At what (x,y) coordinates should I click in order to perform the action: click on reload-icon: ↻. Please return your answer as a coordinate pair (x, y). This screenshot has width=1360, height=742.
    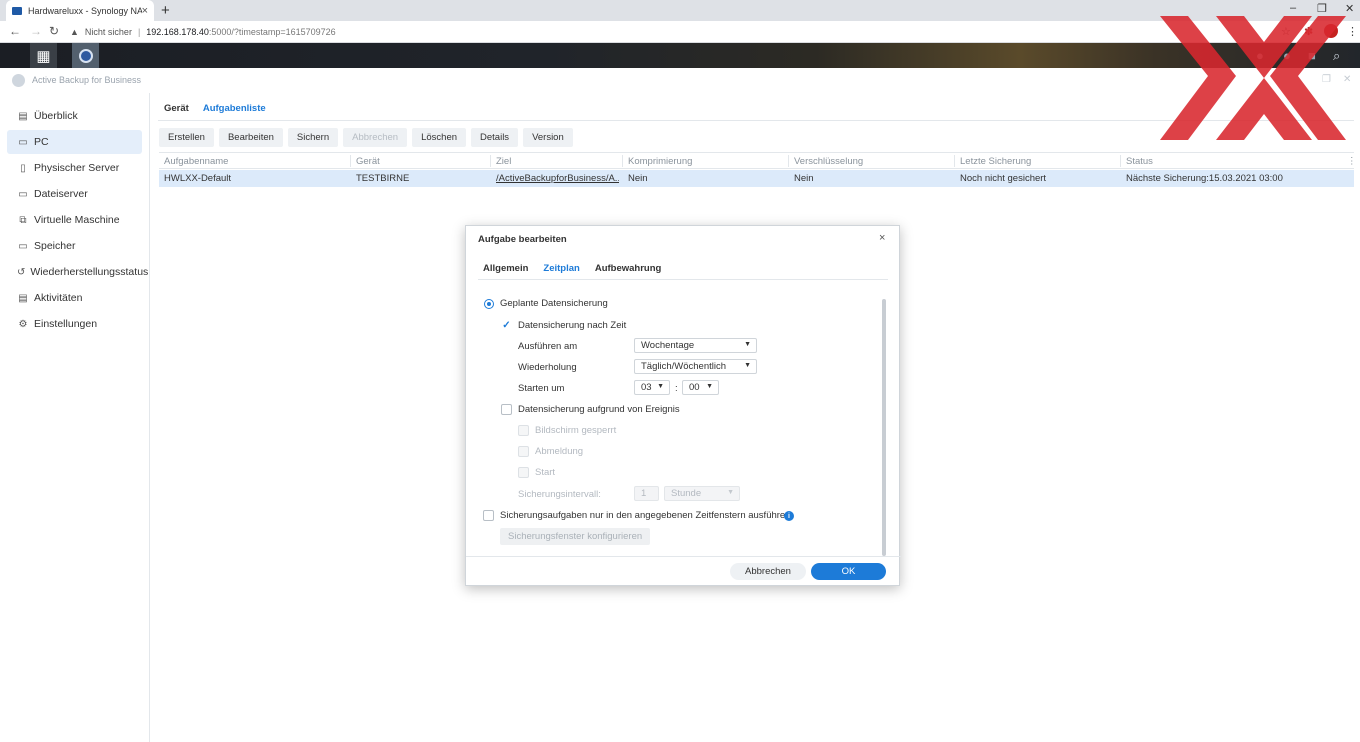
    Looking at the image, I should click on (54, 31).